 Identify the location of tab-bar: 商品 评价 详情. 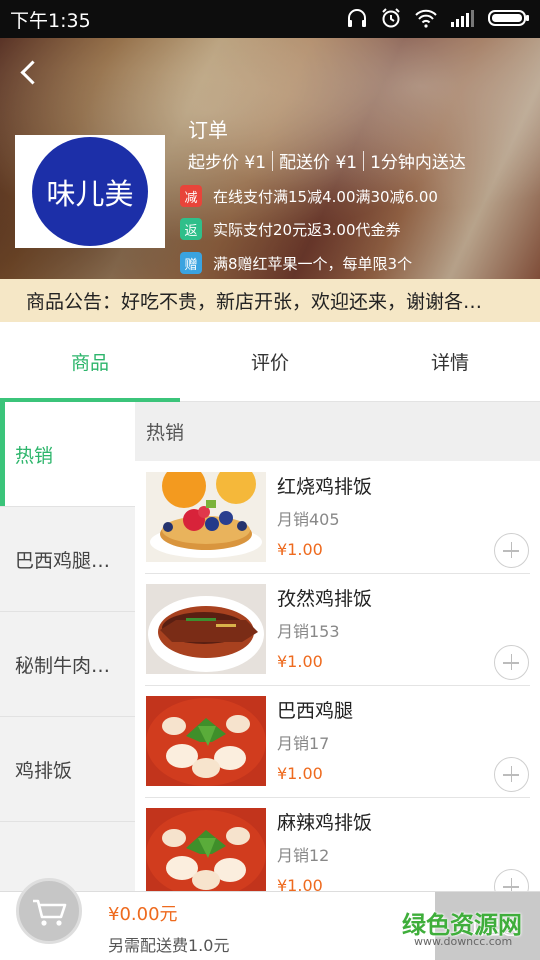
(270, 362).